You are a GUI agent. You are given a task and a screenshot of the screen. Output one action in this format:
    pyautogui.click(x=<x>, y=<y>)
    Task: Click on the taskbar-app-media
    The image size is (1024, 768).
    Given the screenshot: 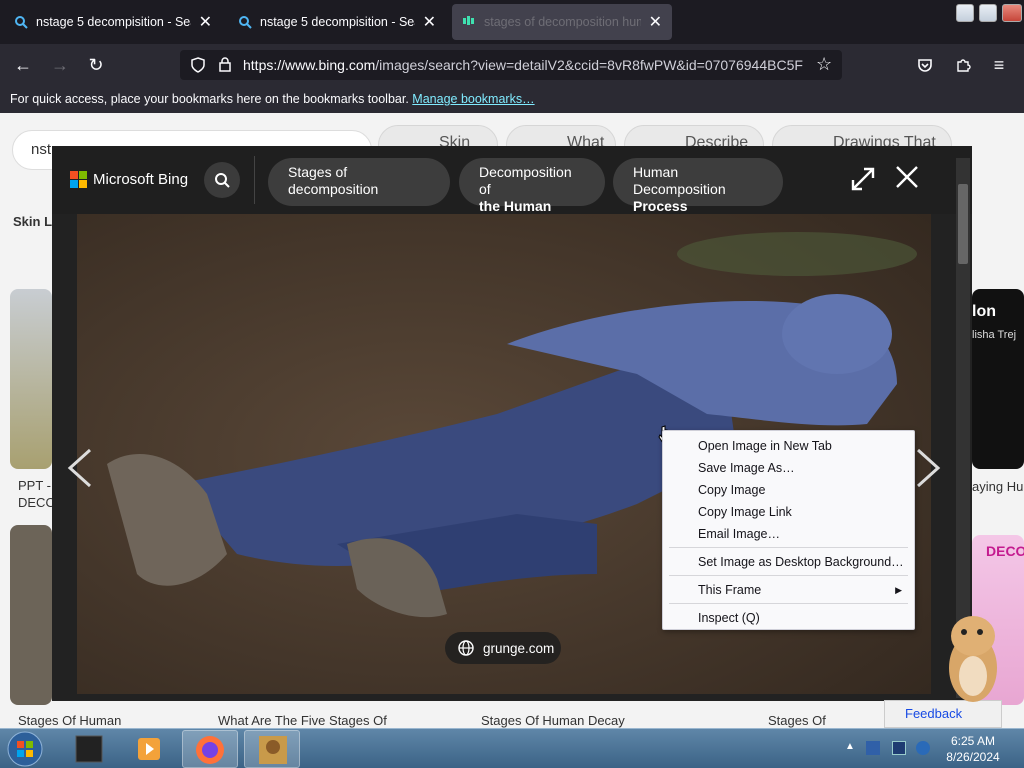 What is the action you would take?
    pyautogui.click(x=150, y=749)
    